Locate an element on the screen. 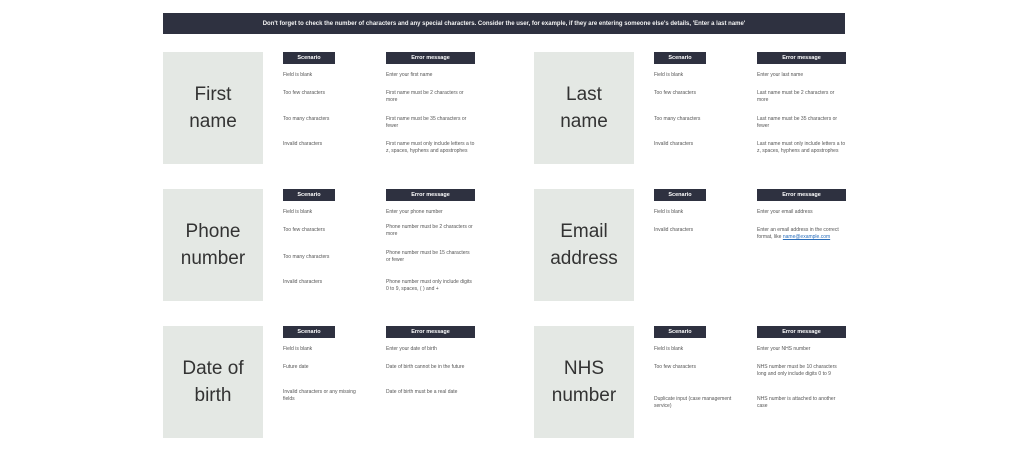  error-text: Enter your date of birth is located at coordinates (411, 349).